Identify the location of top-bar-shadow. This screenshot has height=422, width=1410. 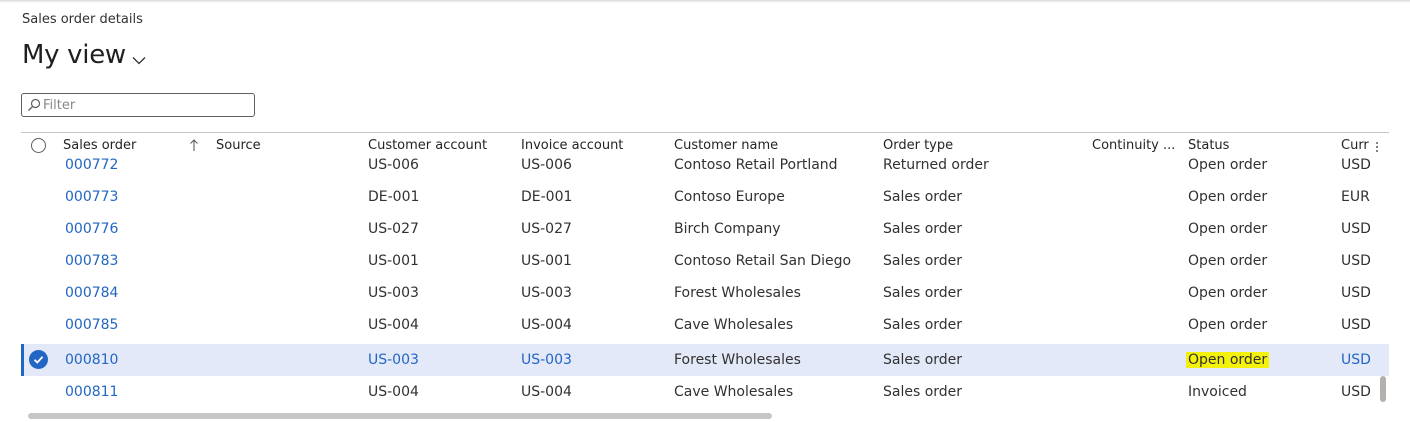
(705, 1).